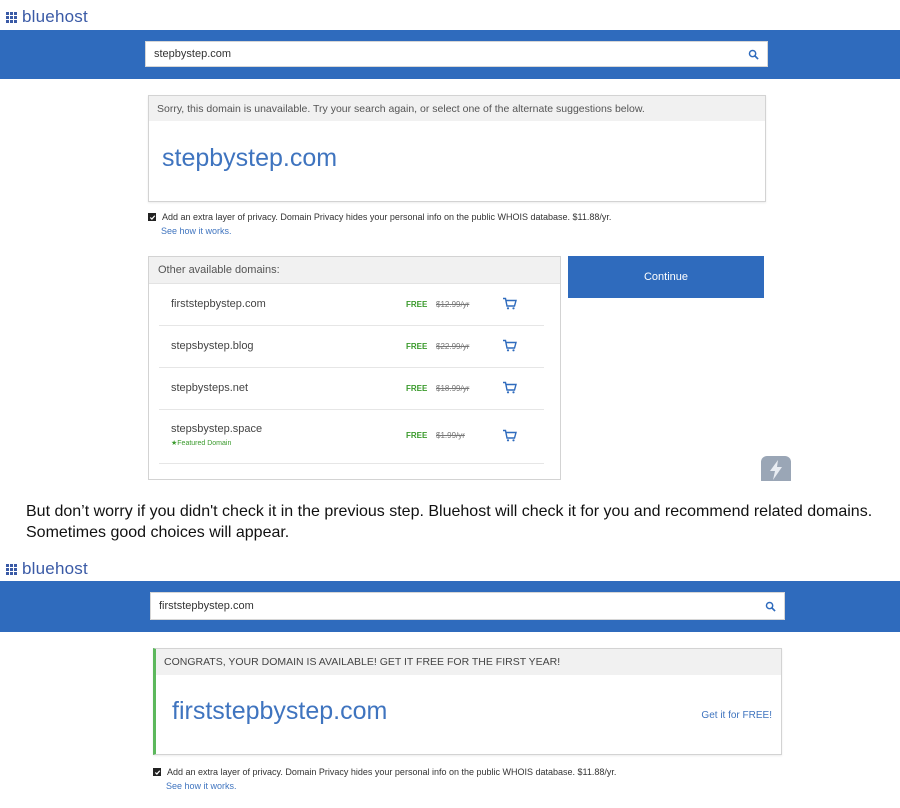  What do you see at coordinates (450, 435) in the screenshot?
I see `old-price: $1.99/yr` at bounding box center [450, 435].